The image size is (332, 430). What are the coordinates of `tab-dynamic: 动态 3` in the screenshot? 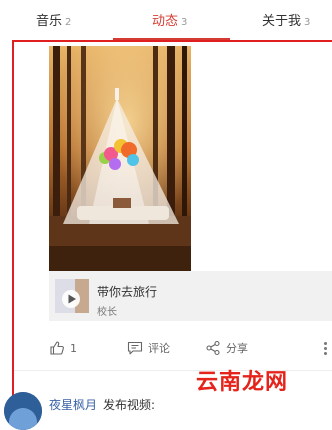 It's located at (169, 20).